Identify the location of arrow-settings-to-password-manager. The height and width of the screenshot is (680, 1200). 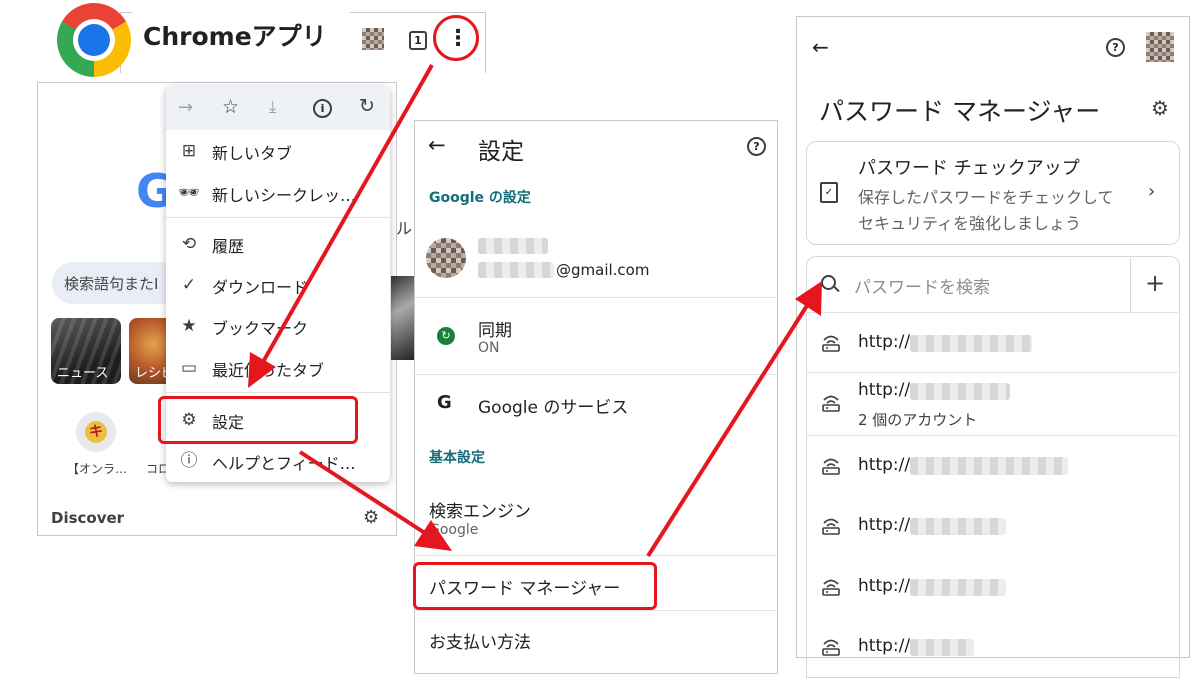
(364, 493).